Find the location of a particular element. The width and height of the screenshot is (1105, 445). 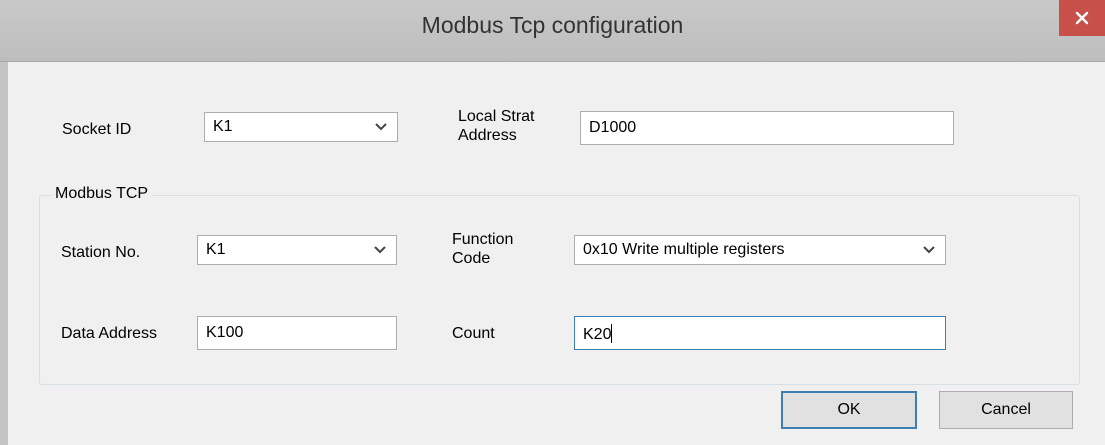

close-button is located at coordinates (1082, 18).